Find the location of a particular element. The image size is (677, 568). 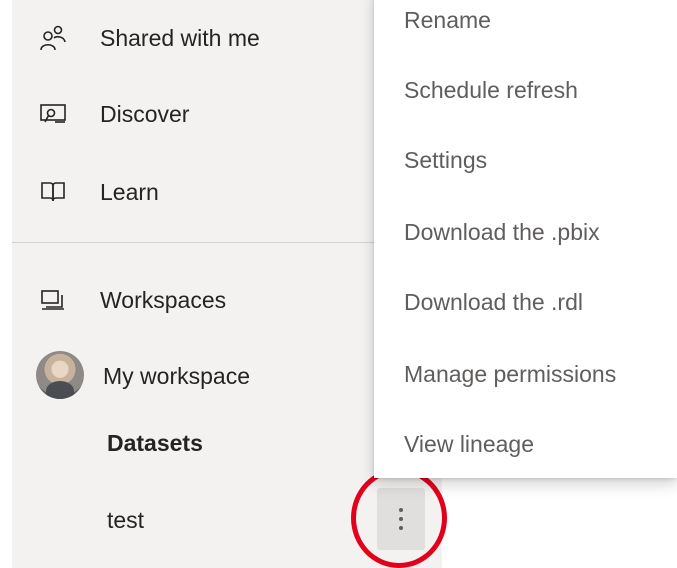

nav-item-label: My workspace is located at coordinates (176, 375).